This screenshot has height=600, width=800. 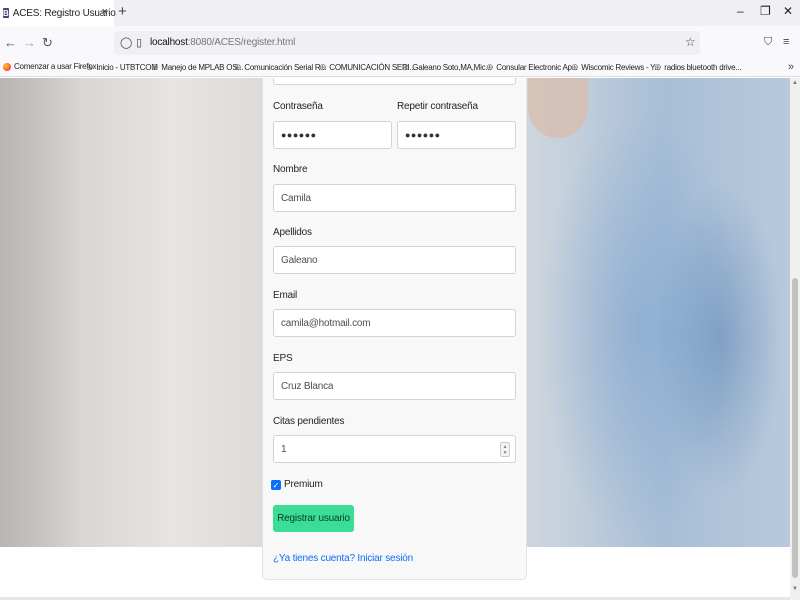 I want to click on email-field: camila@hotmail.com, so click(x=394, y=323).